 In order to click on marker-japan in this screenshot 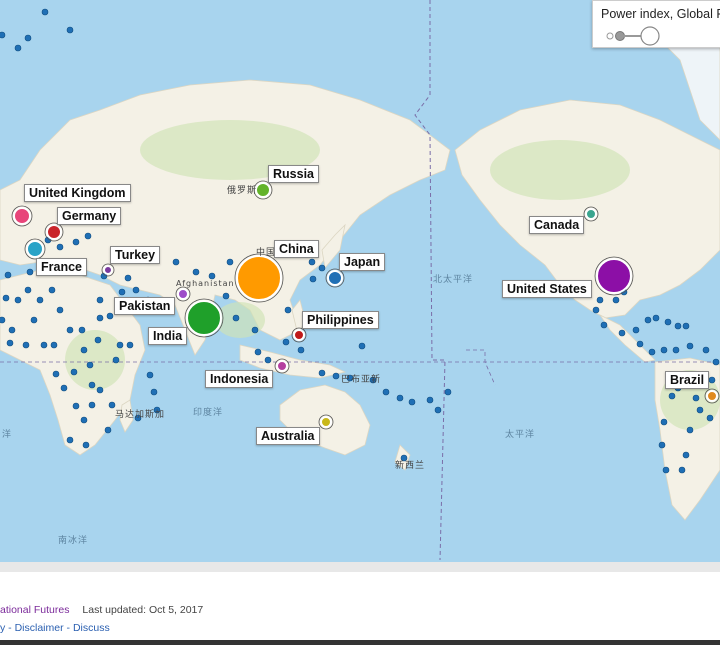, I will do `click(335, 278)`.